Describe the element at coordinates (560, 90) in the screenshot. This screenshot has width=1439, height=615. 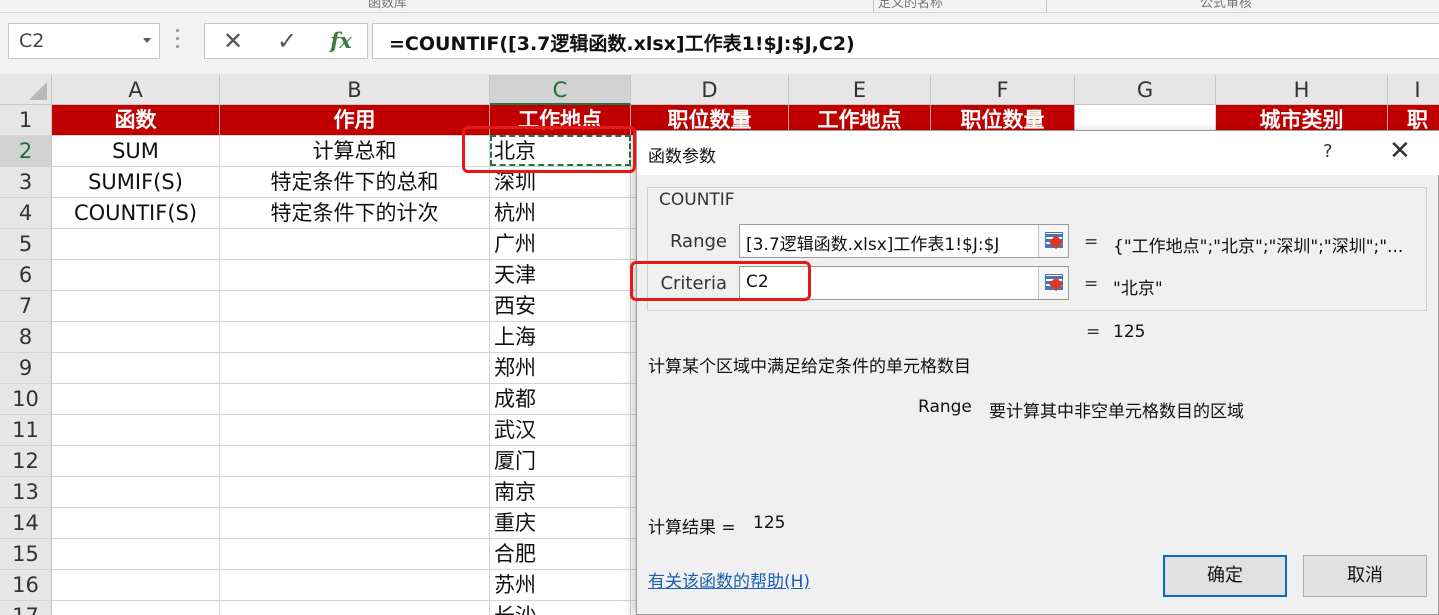
I see `column-header-c: C` at that location.